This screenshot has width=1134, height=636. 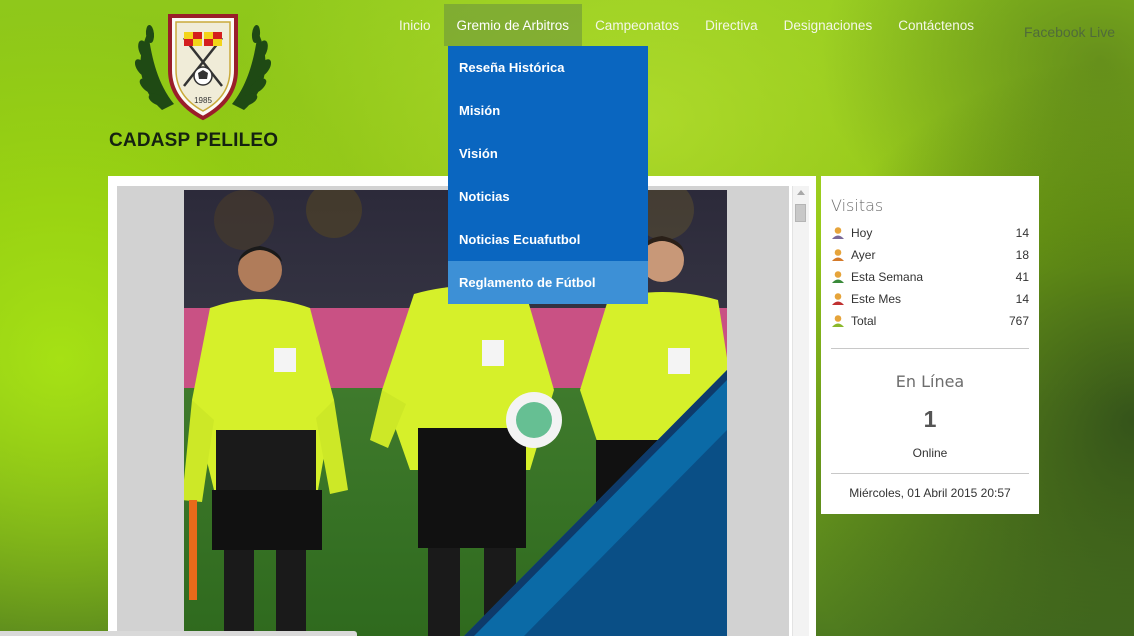 I want to click on menu-item-reglamento-de-futbol: Reglamento de Fútbol, so click(x=548, y=282).